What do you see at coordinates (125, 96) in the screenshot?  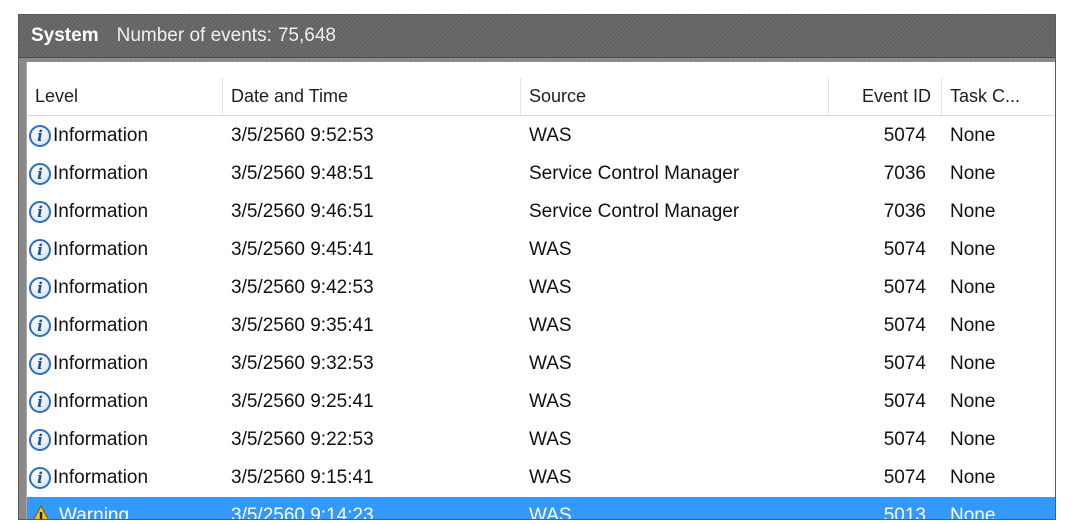 I see `column-header-level: Level` at bounding box center [125, 96].